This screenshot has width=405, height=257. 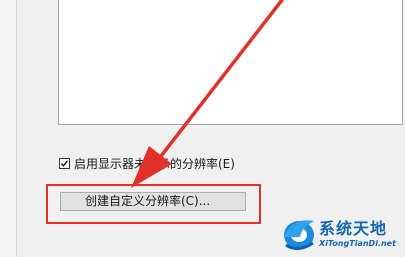 What do you see at coordinates (299, 235) in the screenshot?
I see `logo-globe-icon` at bounding box center [299, 235].